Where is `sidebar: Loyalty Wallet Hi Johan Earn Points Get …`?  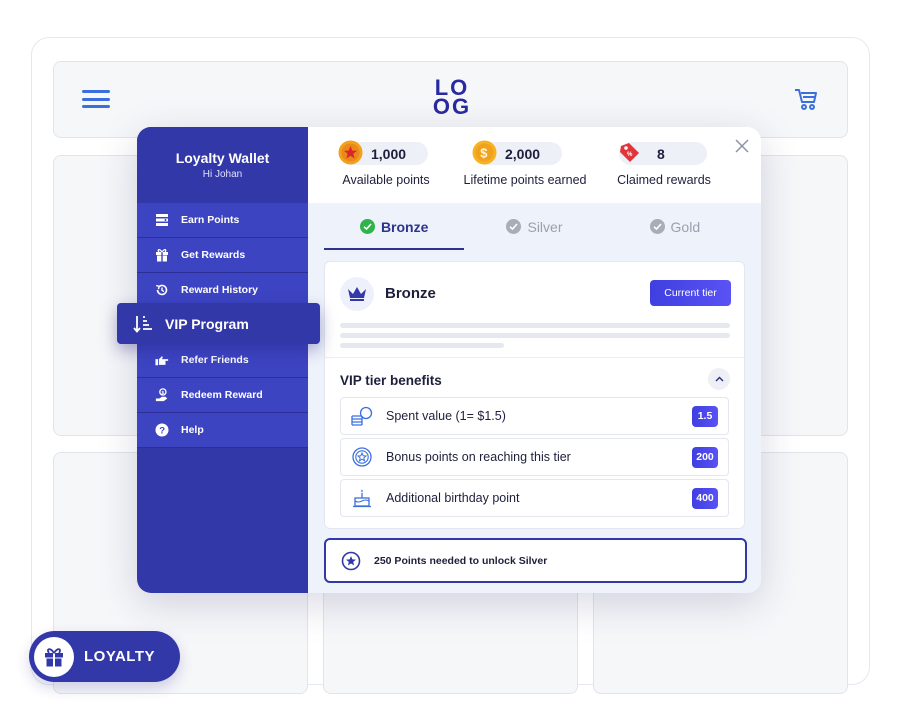 sidebar: Loyalty Wallet Hi Johan Earn Points Get … is located at coordinates (222, 360).